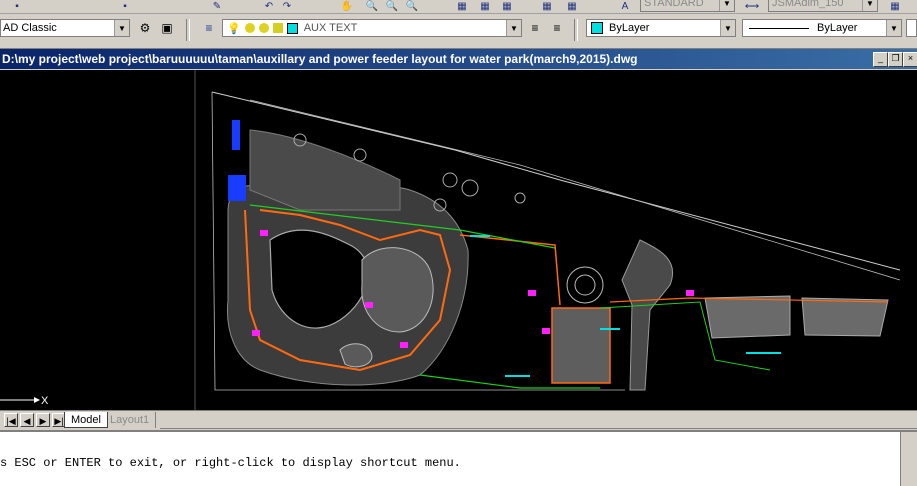  I want to click on toolpalette-icon: ▦, so click(507, 6).